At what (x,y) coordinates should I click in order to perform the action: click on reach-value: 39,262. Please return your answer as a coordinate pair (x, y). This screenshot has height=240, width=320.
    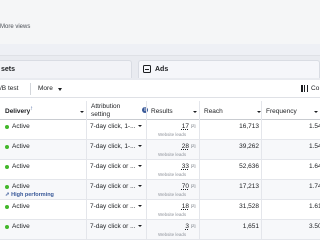
    Looking at the image, I should click on (249, 146).